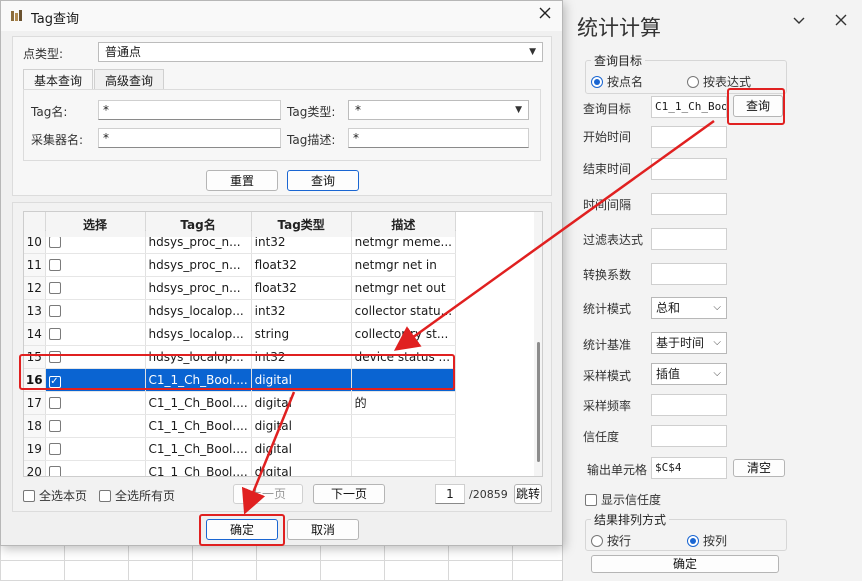  I want to click on column-header-tag-type: Tag类型, so click(301, 225).